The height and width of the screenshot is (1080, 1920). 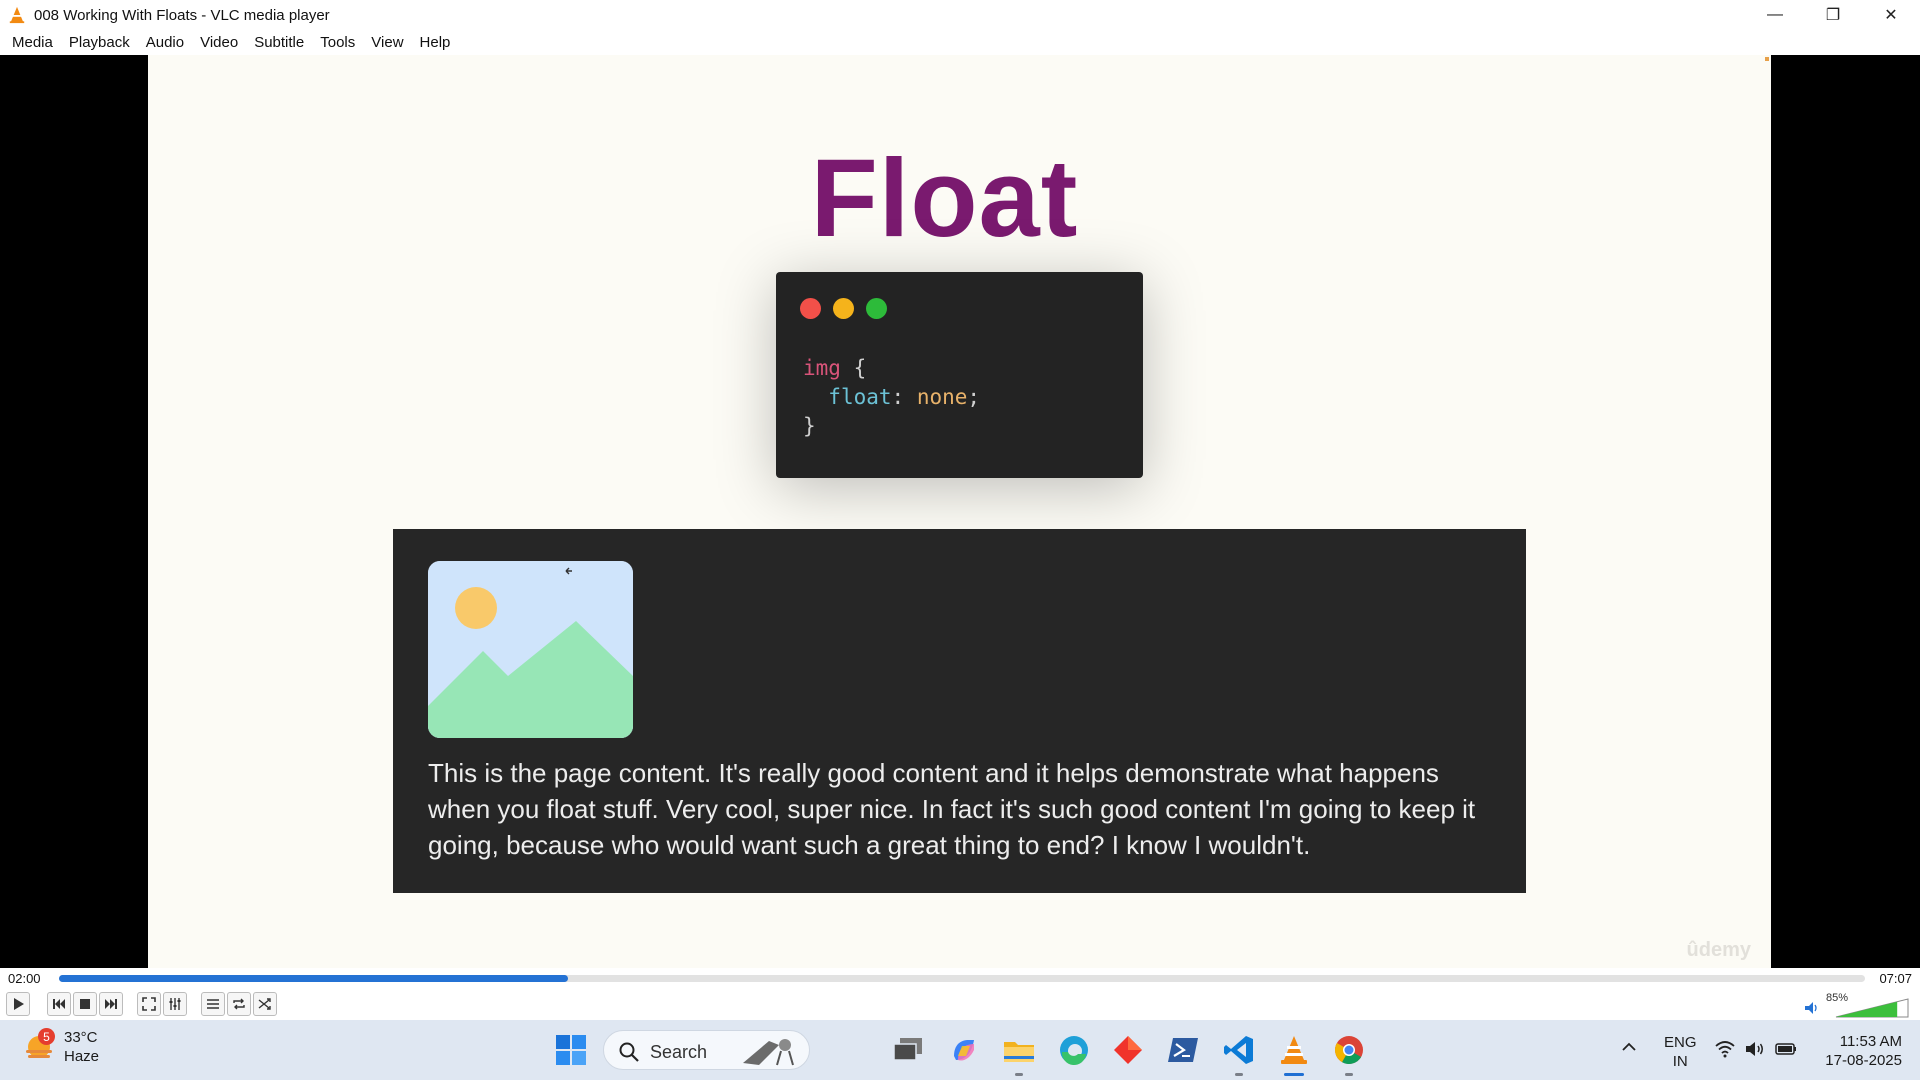 What do you see at coordinates (530, 649) in the screenshot?
I see `image-placeholder-icon` at bounding box center [530, 649].